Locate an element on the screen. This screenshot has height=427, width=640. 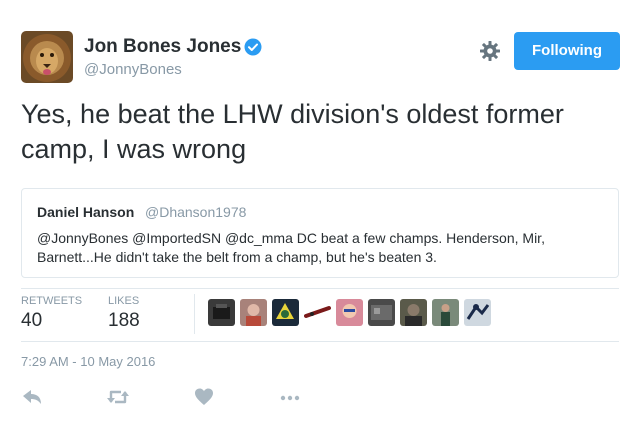
quoted-author-handle: @Dhanson1978 is located at coordinates (195, 212).